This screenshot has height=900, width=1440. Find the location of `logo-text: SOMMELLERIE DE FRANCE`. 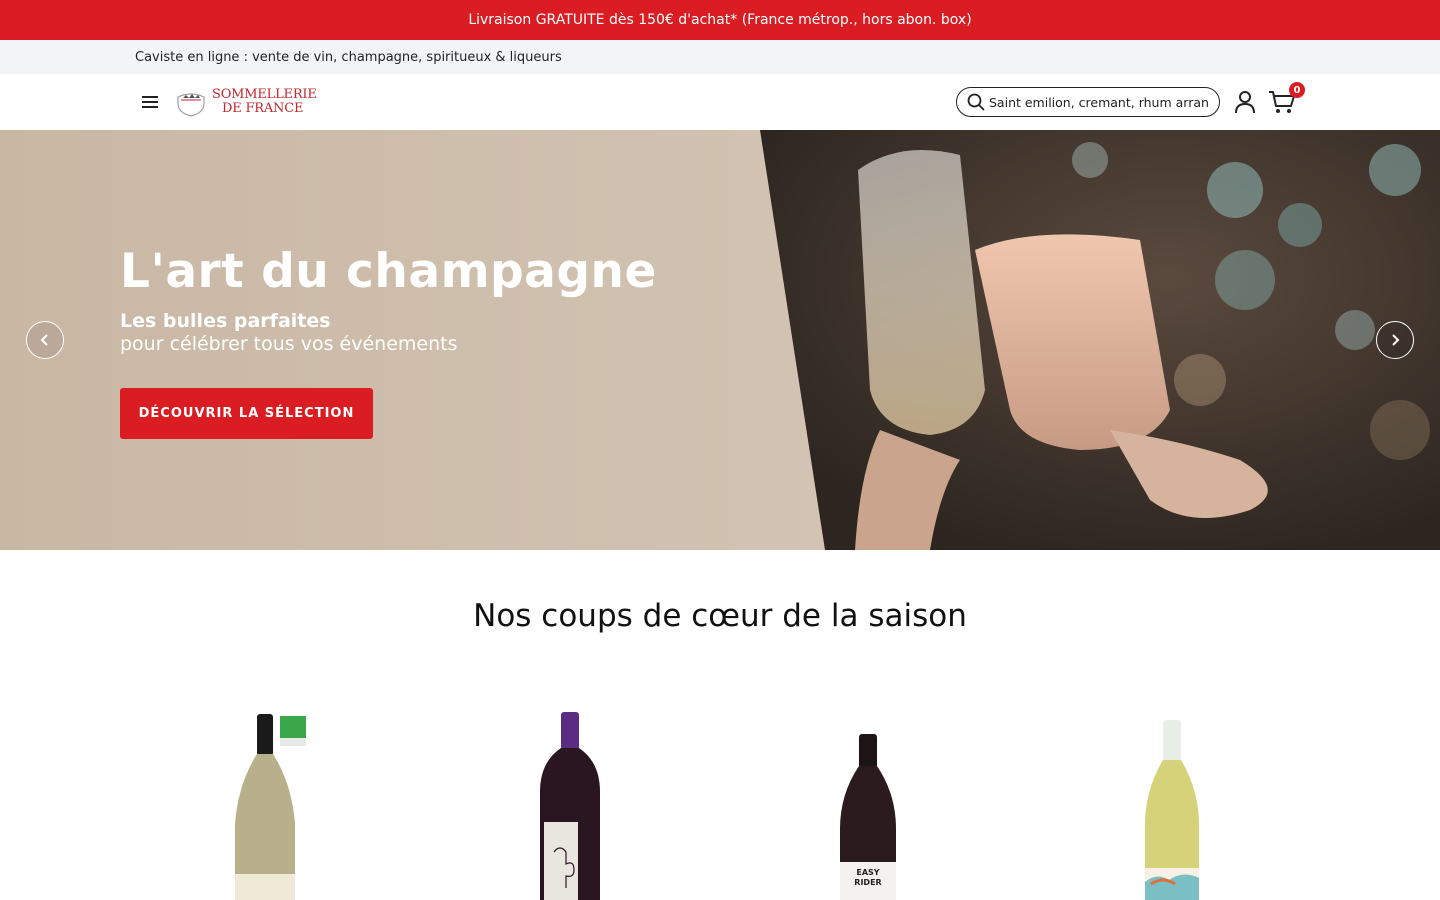

logo-text: SOMMELLERIE DE FRANCE is located at coordinates (264, 102).